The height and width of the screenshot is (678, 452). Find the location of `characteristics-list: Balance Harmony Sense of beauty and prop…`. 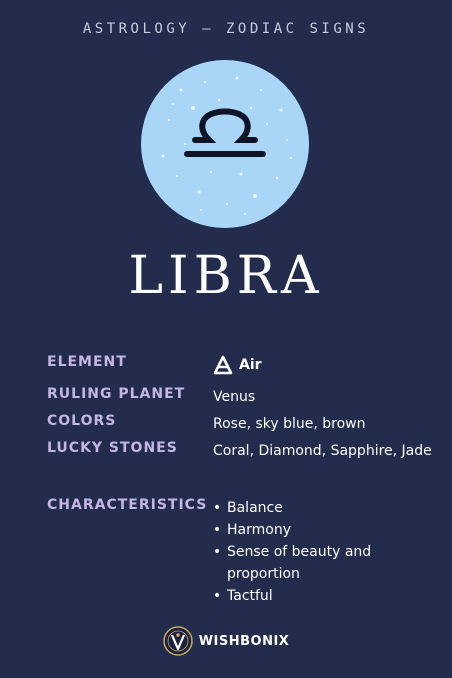

characteristics-list: Balance Harmony Sense of beauty and prop… is located at coordinates (325, 552).